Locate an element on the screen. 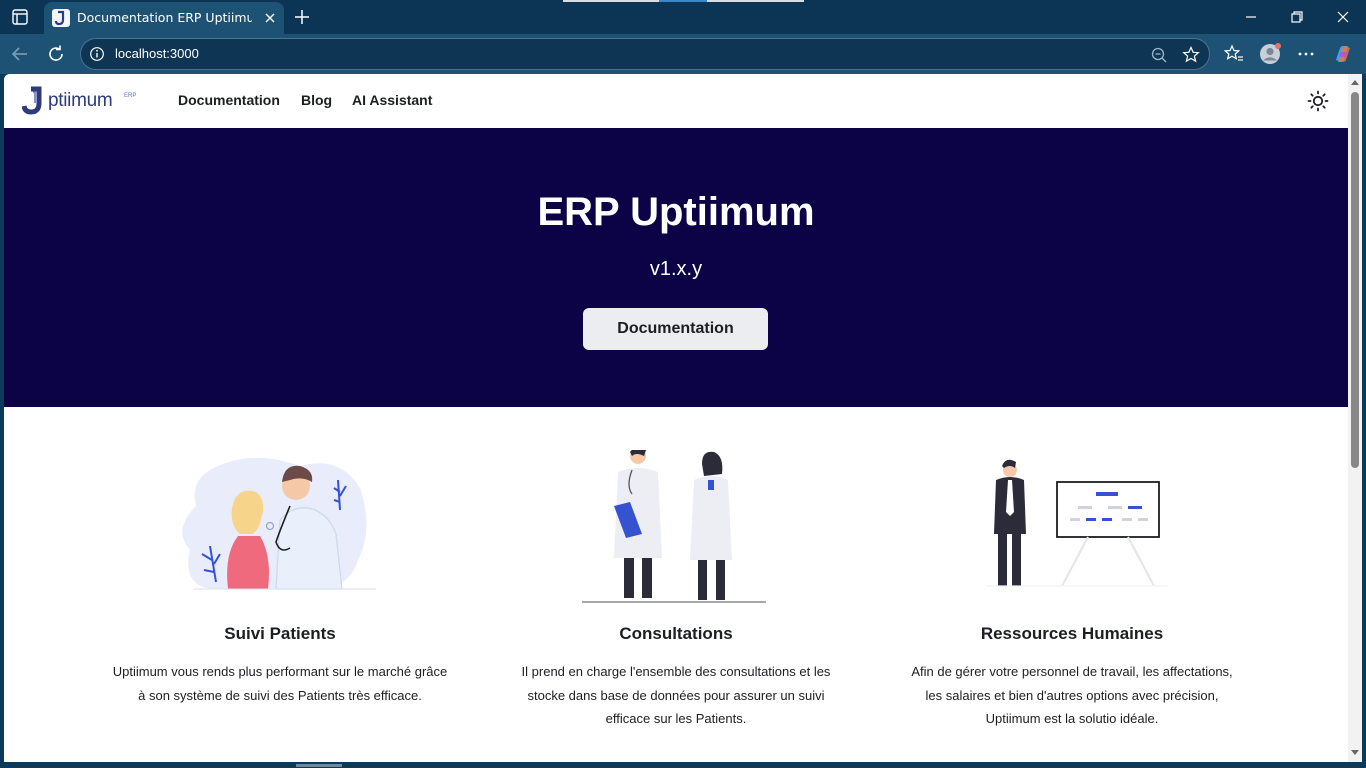 The height and width of the screenshot is (768, 1366). site-info-icon is located at coordinates (97, 54).